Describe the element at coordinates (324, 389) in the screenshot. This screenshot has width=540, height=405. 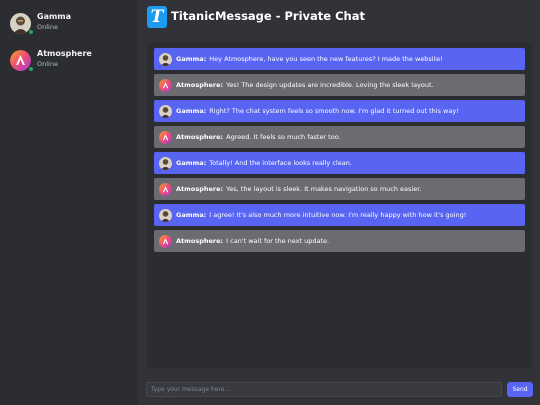
I see `message-input` at that location.